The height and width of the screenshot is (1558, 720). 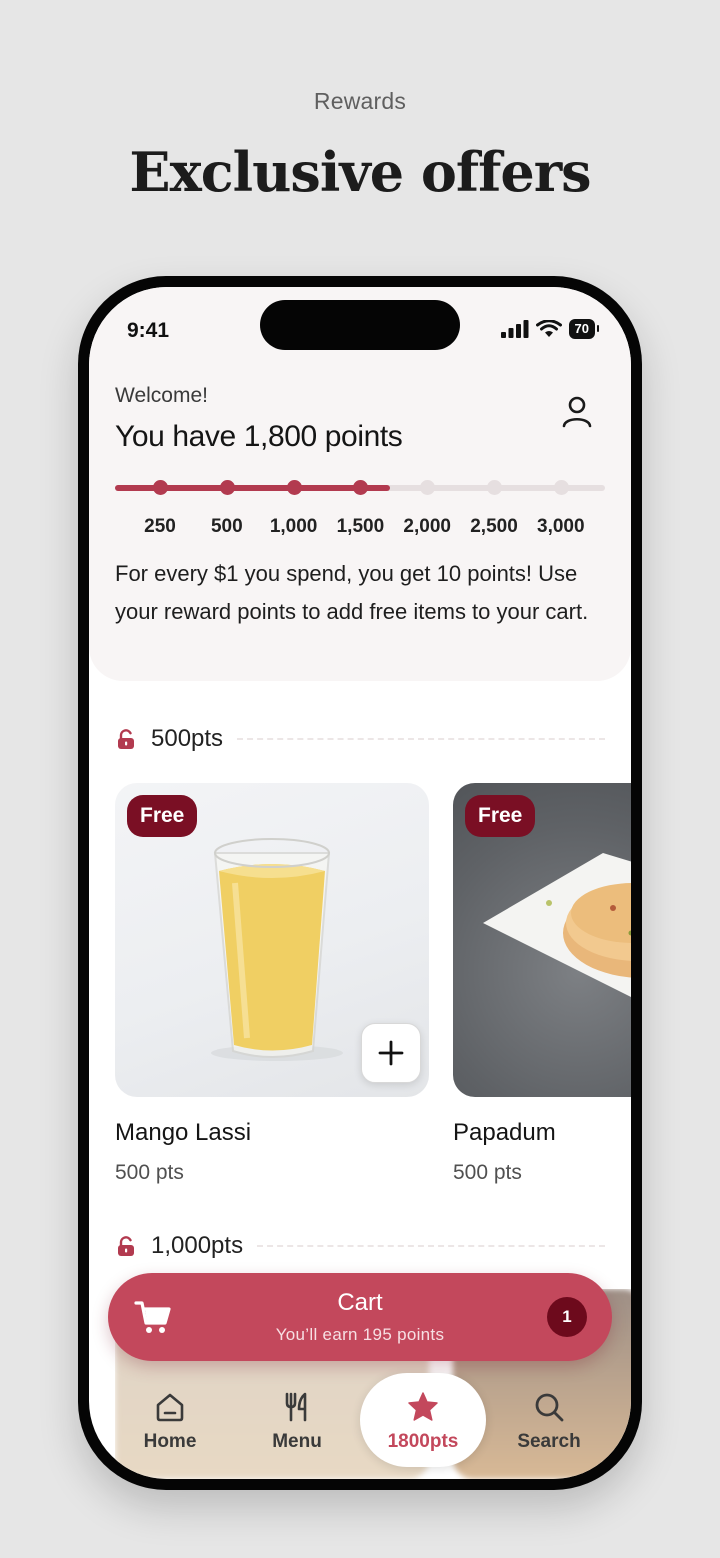 I want to click on tab-label: Menu, so click(x=297, y=1441).